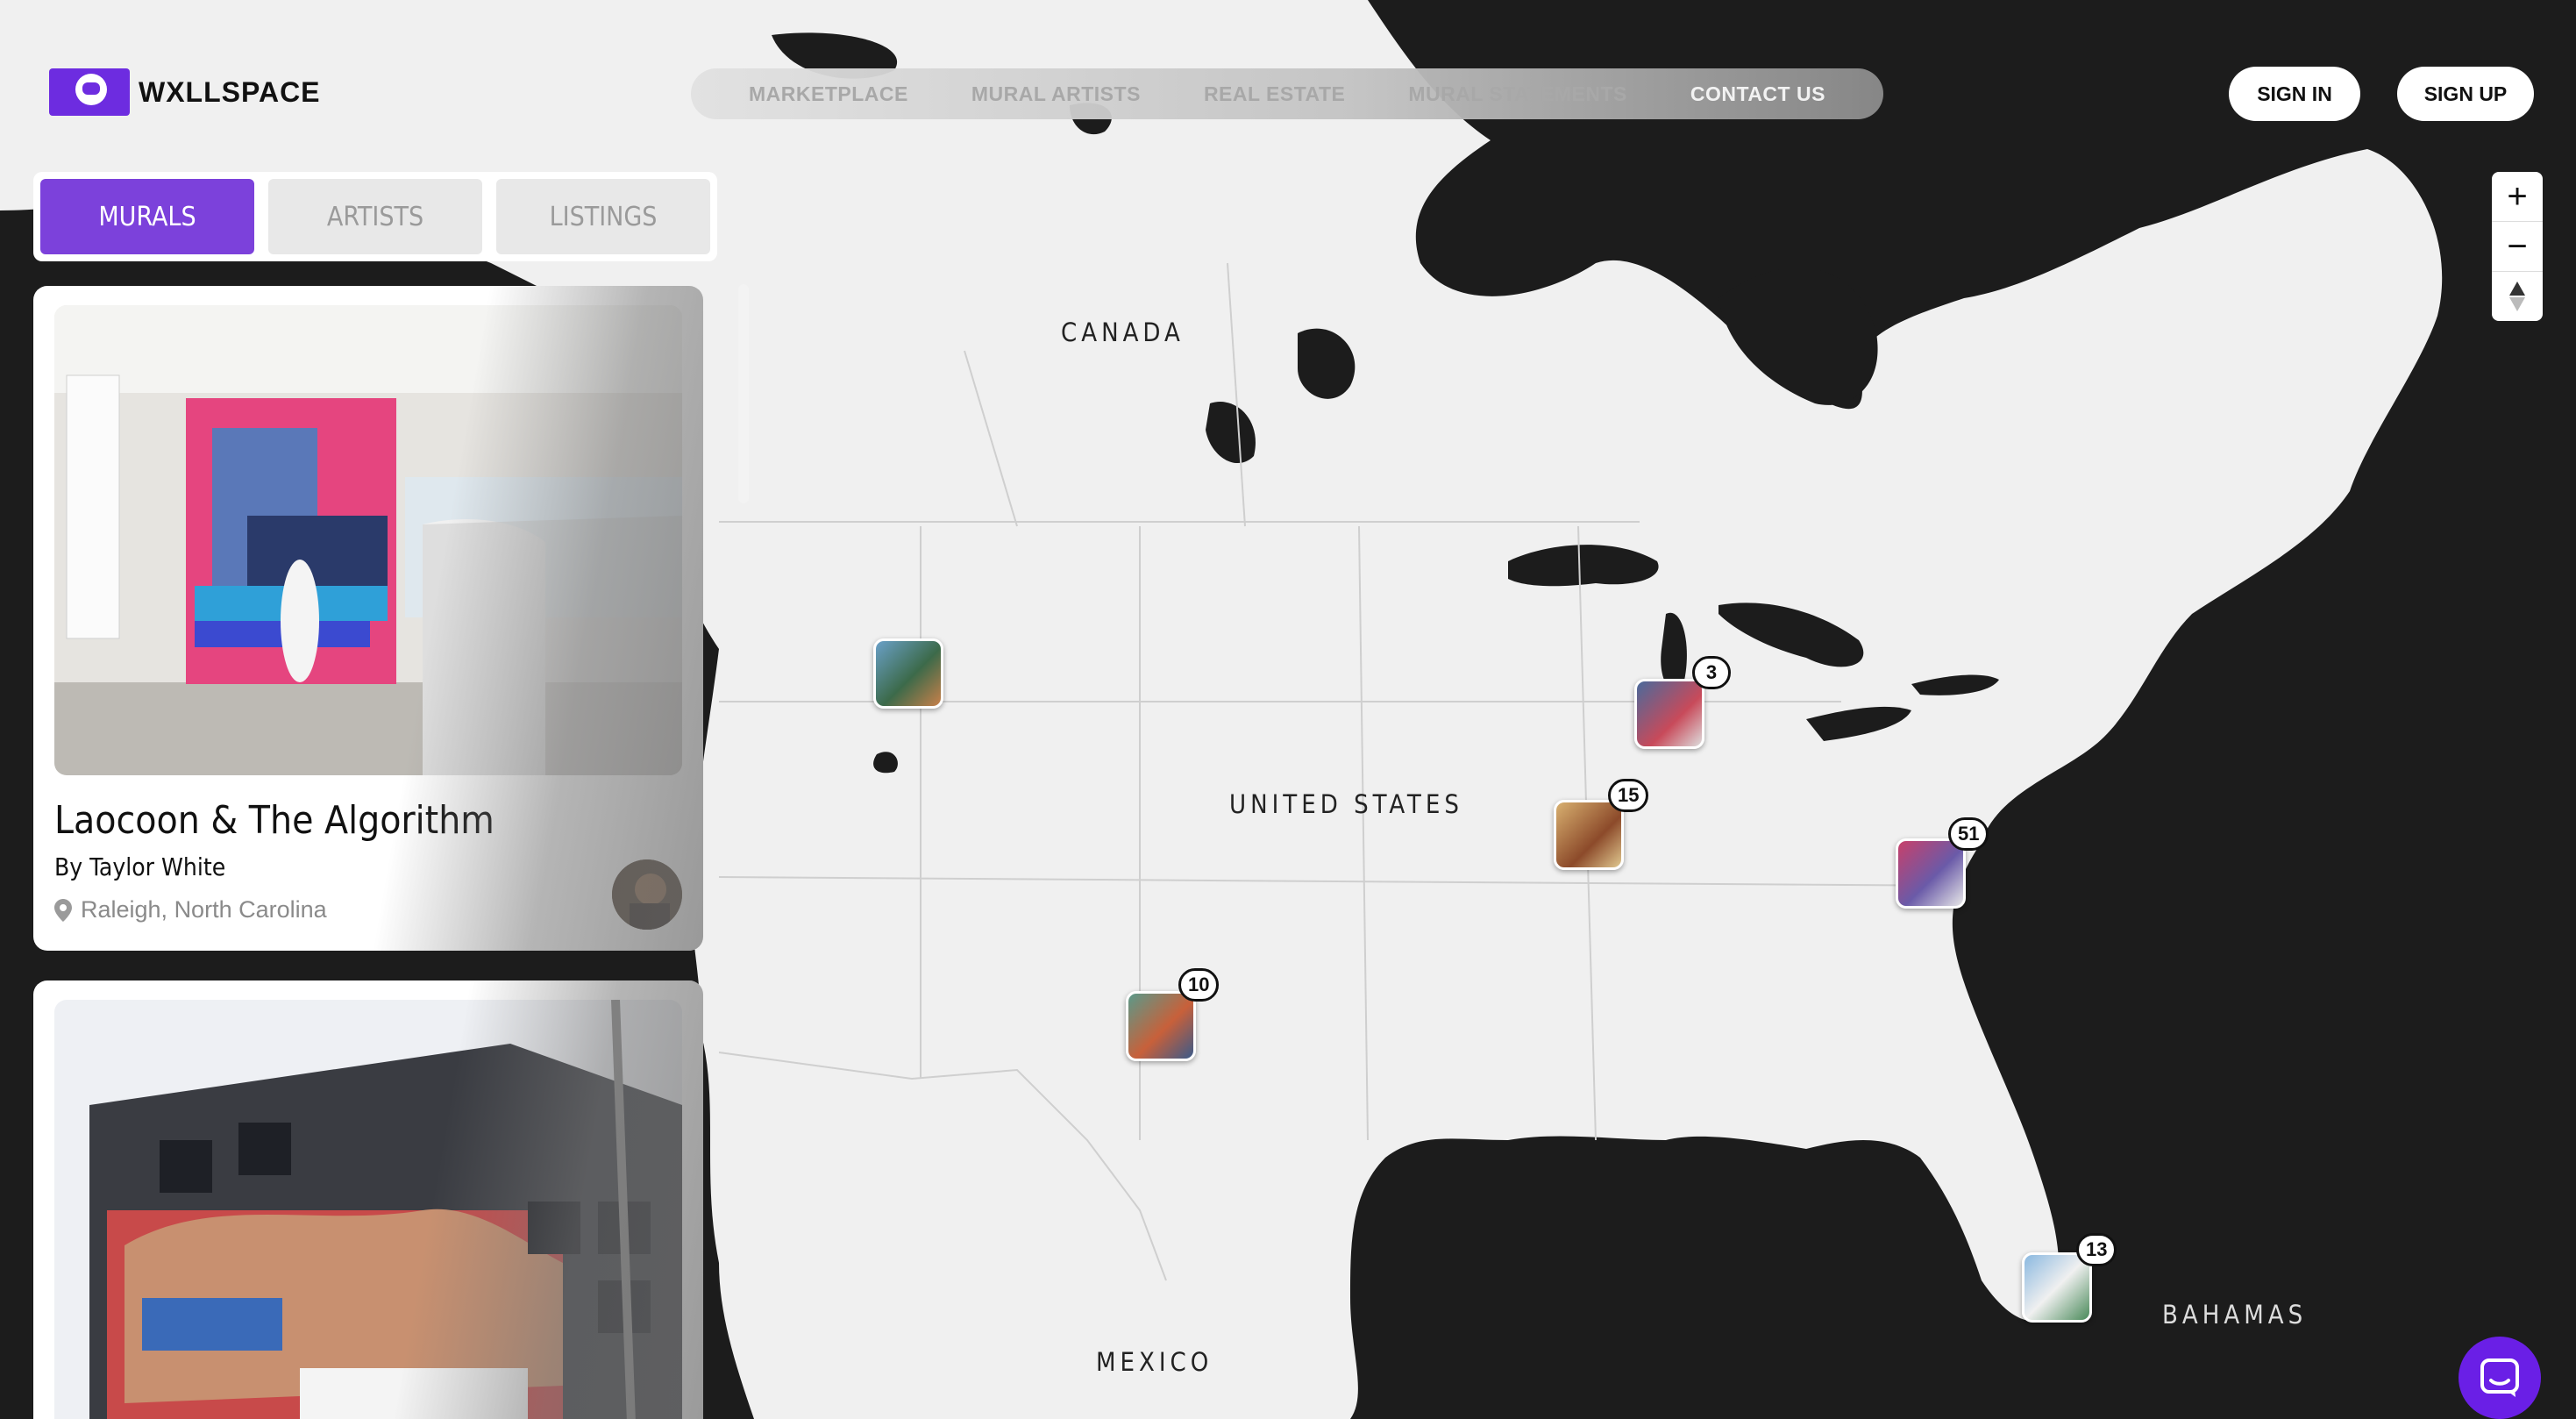  What do you see at coordinates (1346, 804) in the screenshot?
I see `map-label-united-states: UNITED STATES` at bounding box center [1346, 804].